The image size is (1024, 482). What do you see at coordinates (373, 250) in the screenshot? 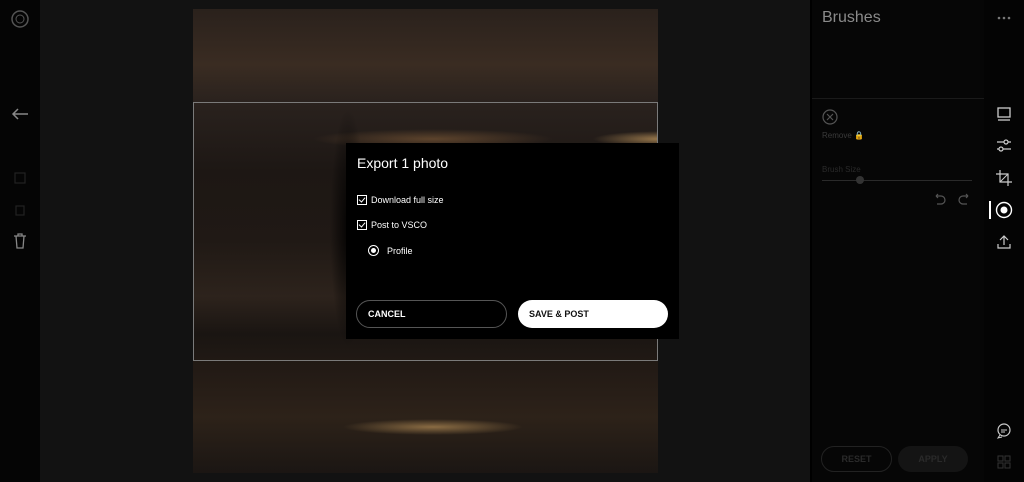
I see `radio-selected-icon` at bounding box center [373, 250].